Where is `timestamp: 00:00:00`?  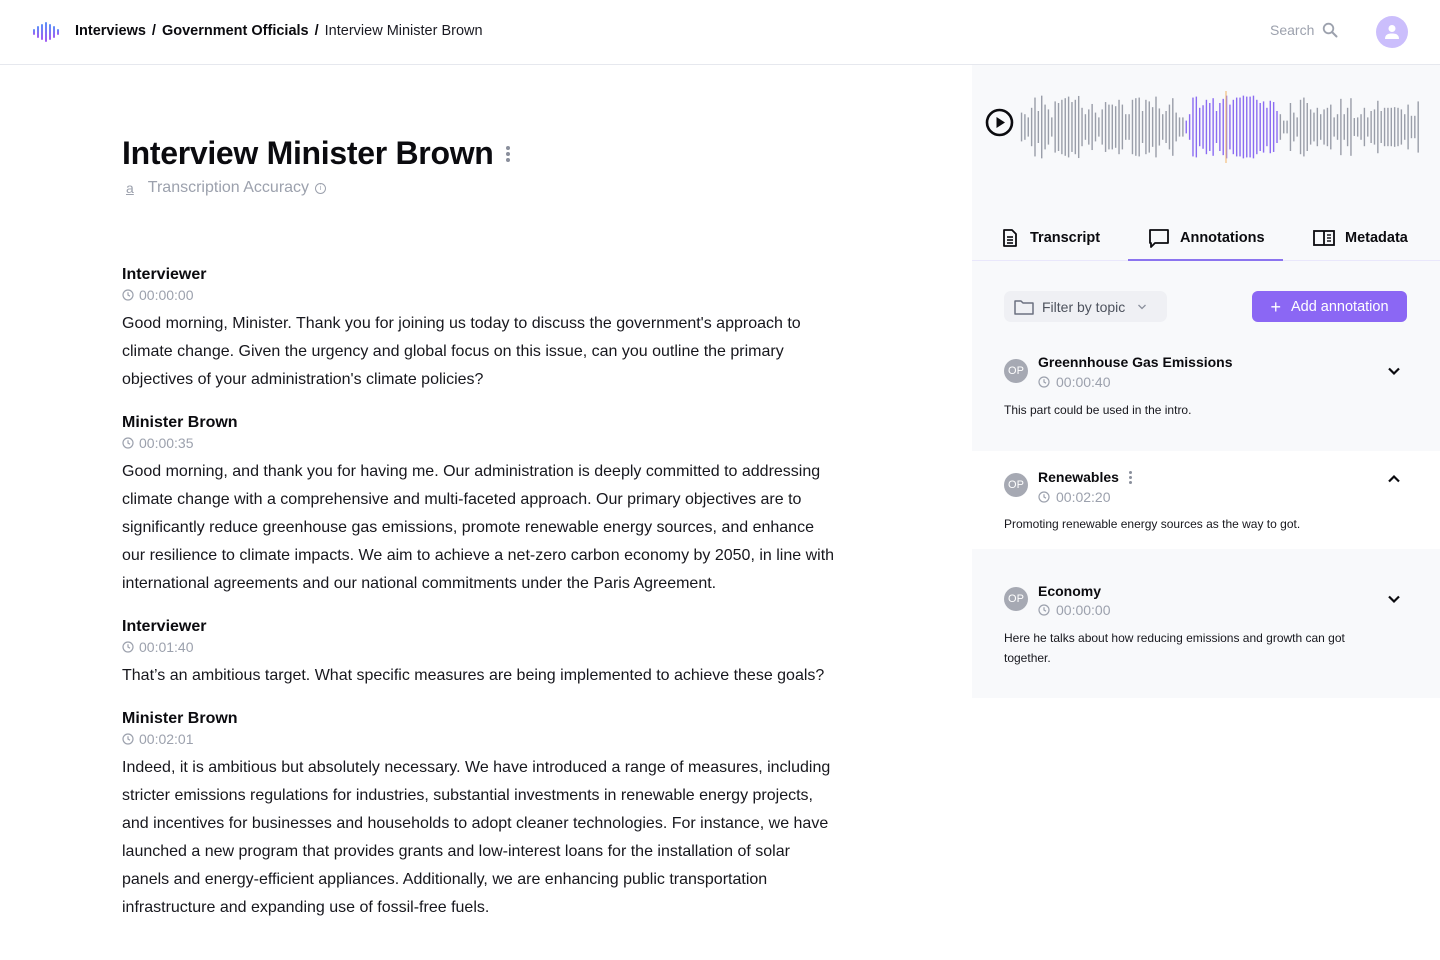
timestamp: 00:00:00 is located at coordinates (479, 295).